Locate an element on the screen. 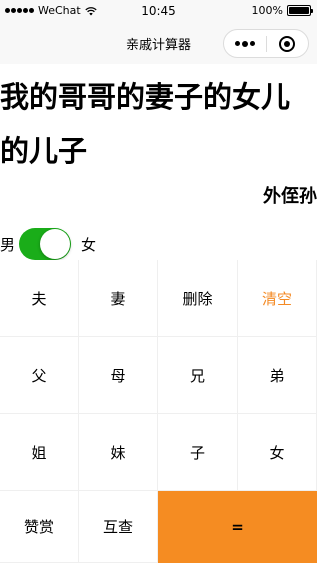  gender-toggle is located at coordinates (45, 244).